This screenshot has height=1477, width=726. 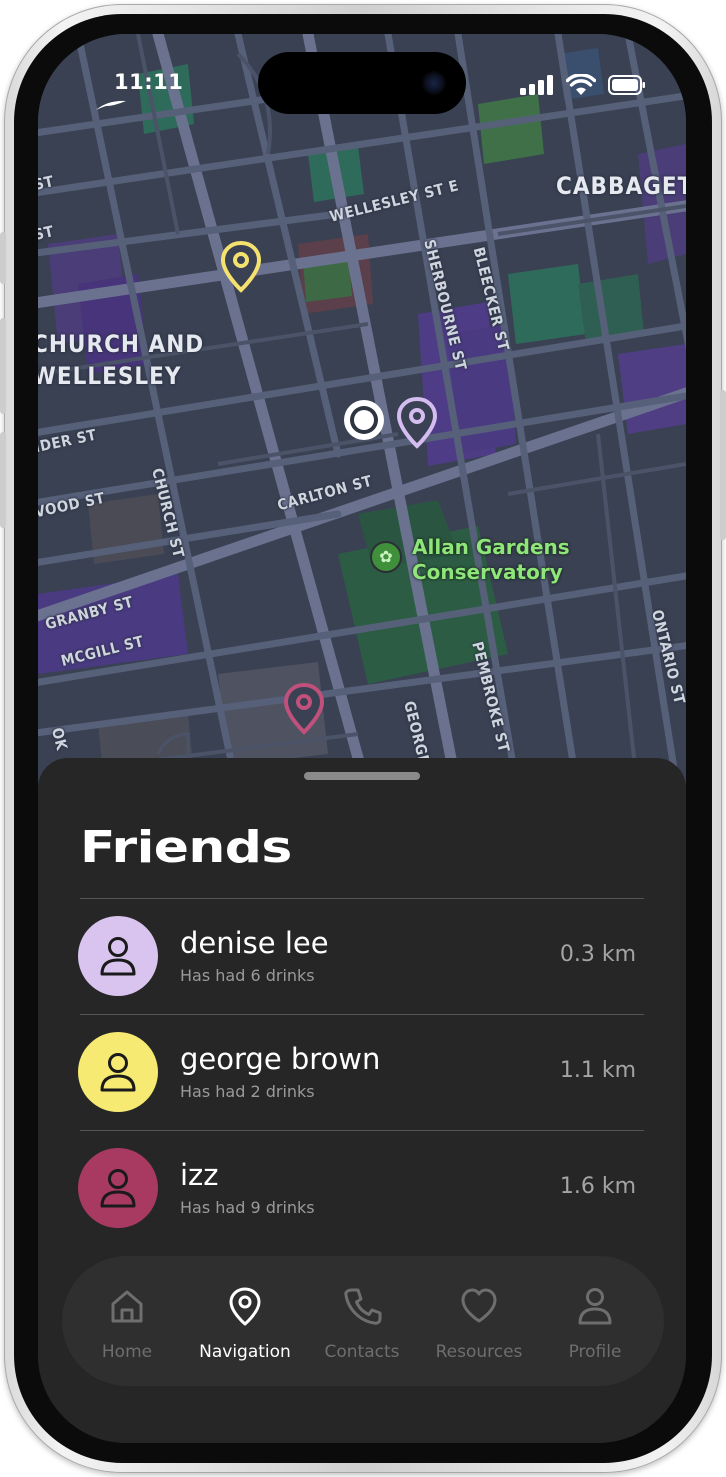 I want to click on map-pin-icon, so click(x=245, y=1306).